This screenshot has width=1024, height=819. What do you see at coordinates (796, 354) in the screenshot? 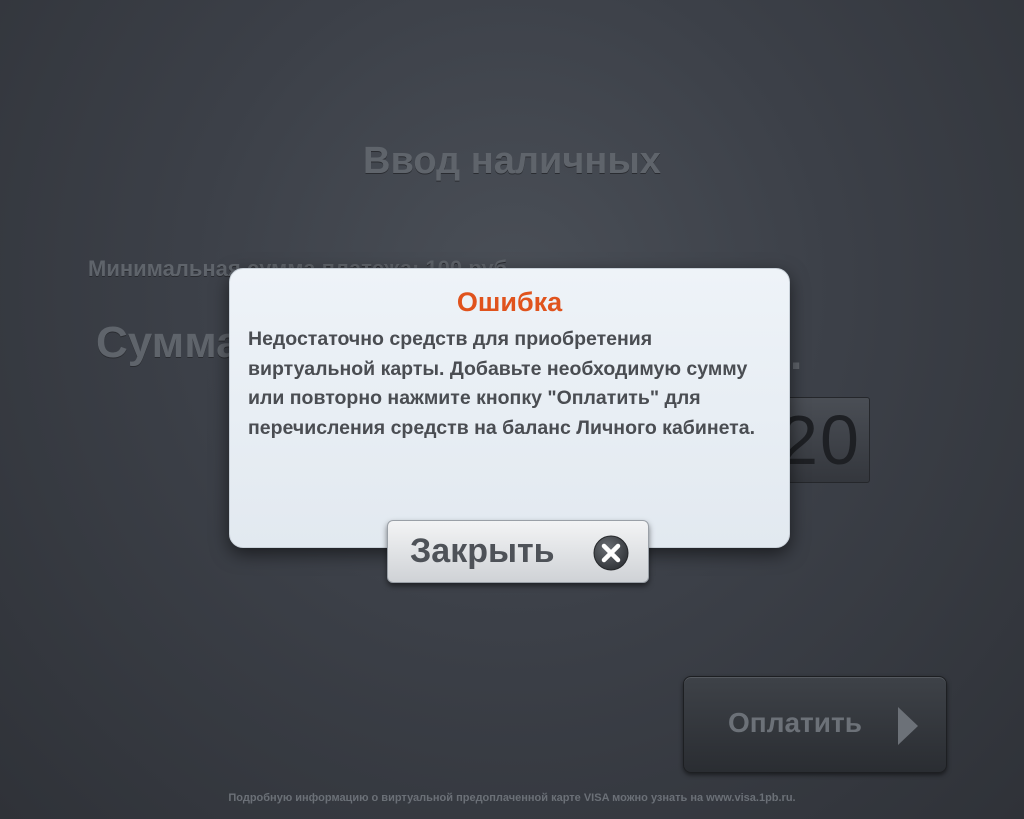
I see `sum-suffix: .` at bounding box center [796, 354].